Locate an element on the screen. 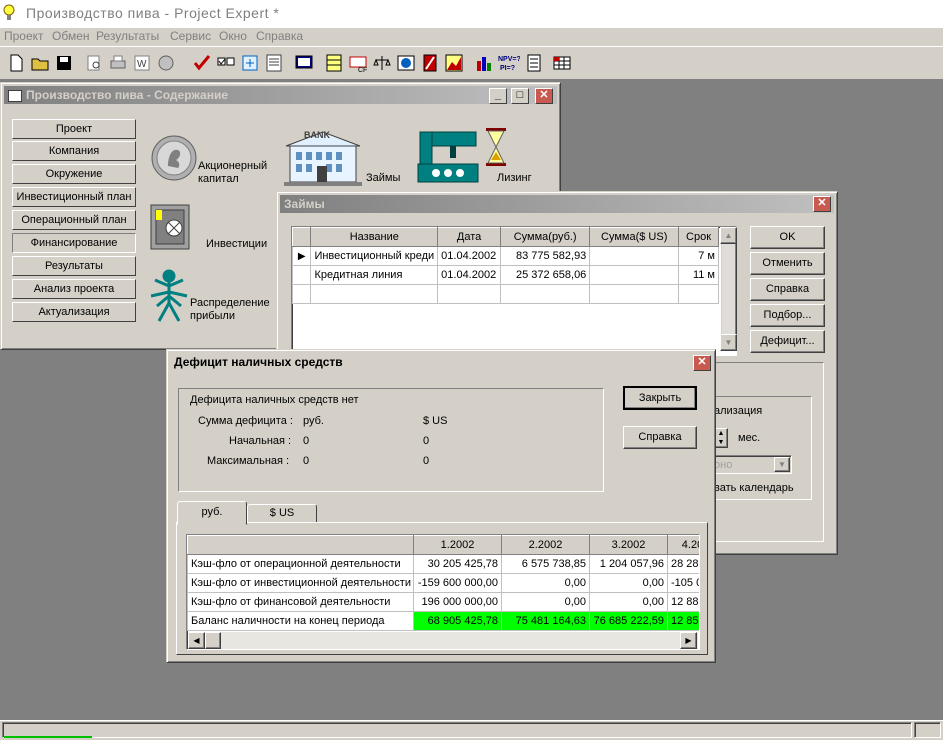 This screenshot has width=943, height=740. book-icon is located at coordinates (430, 63).